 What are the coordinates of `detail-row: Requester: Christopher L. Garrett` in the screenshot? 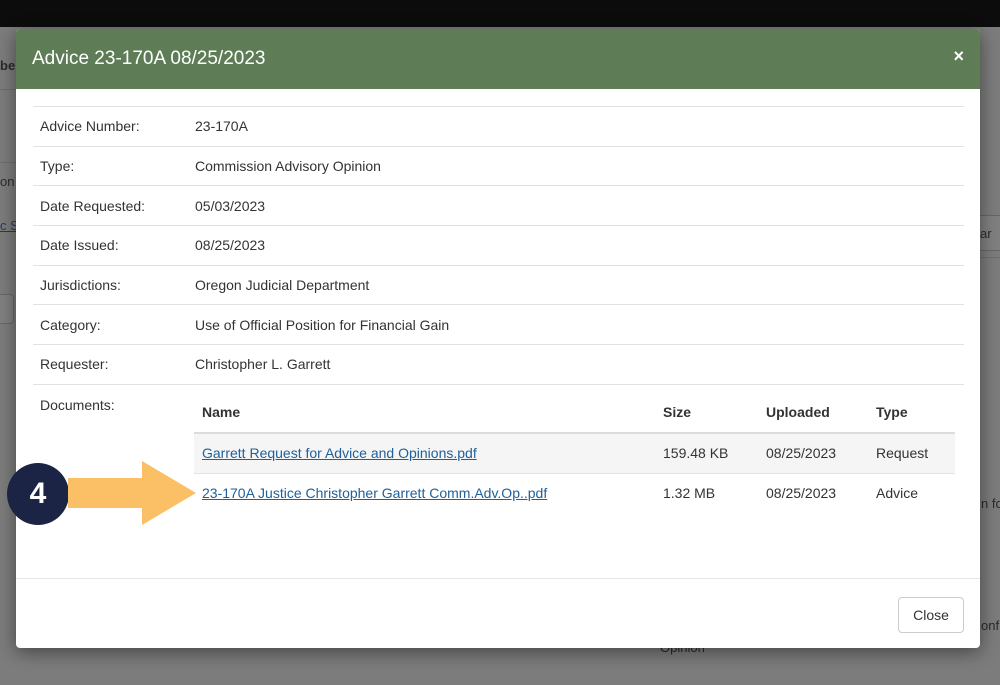 It's located at (498, 364).